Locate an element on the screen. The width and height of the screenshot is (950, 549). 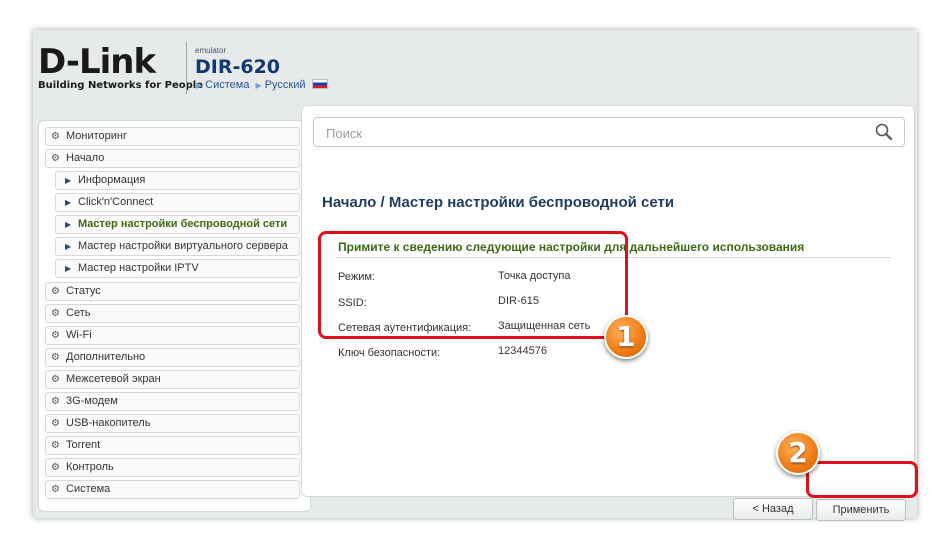
sidebar-item-label: Контроль is located at coordinates (90, 467).